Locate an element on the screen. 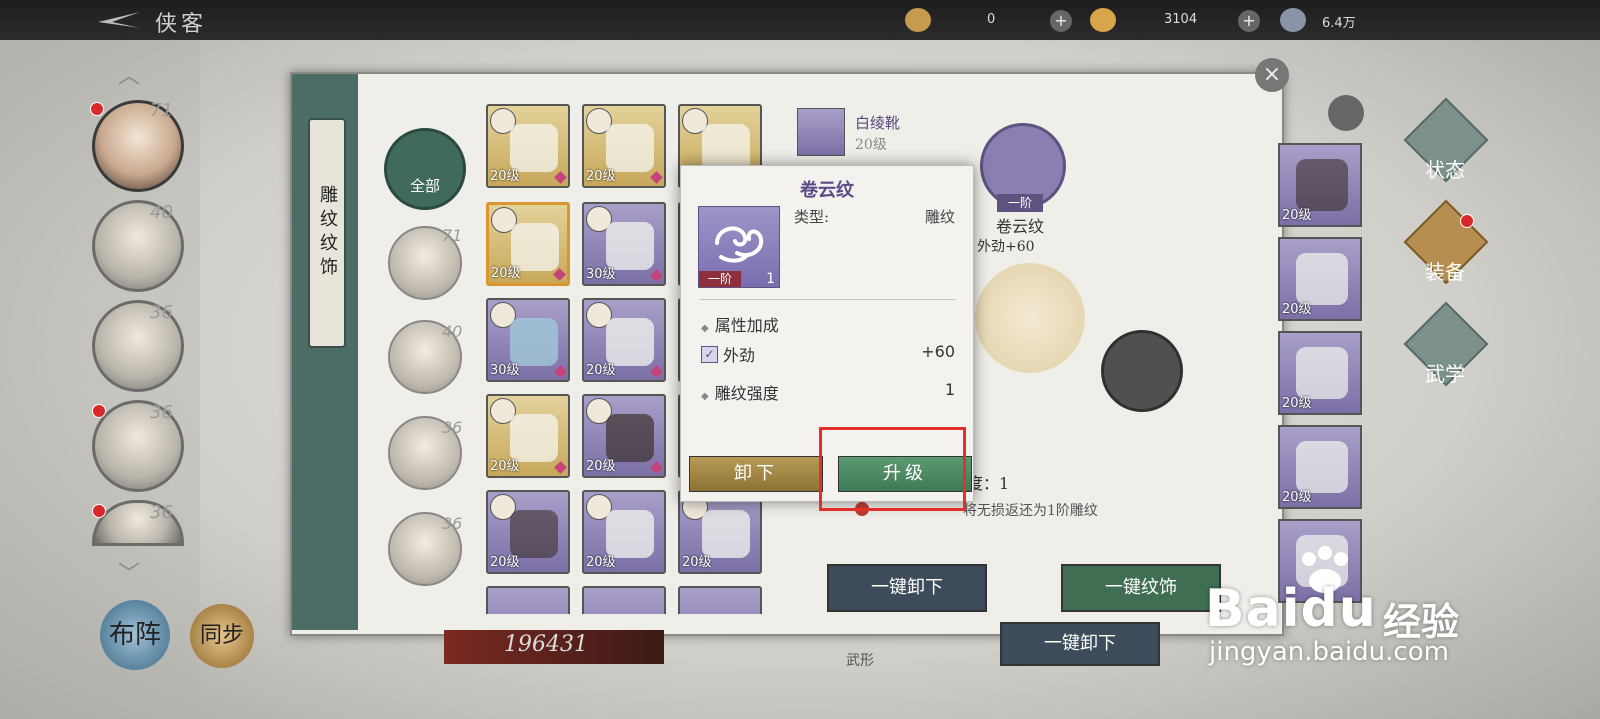 The image size is (1600, 719). cloud-swirl-icon is located at coordinates (739, 244).